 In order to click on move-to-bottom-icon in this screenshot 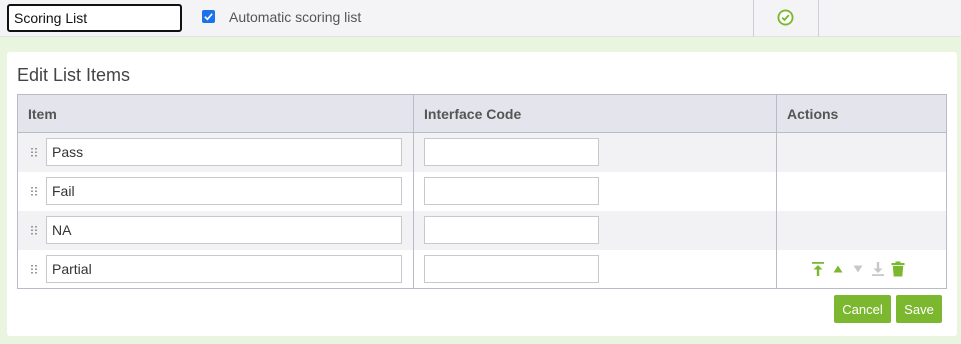, I will do `click(878, 269)`.